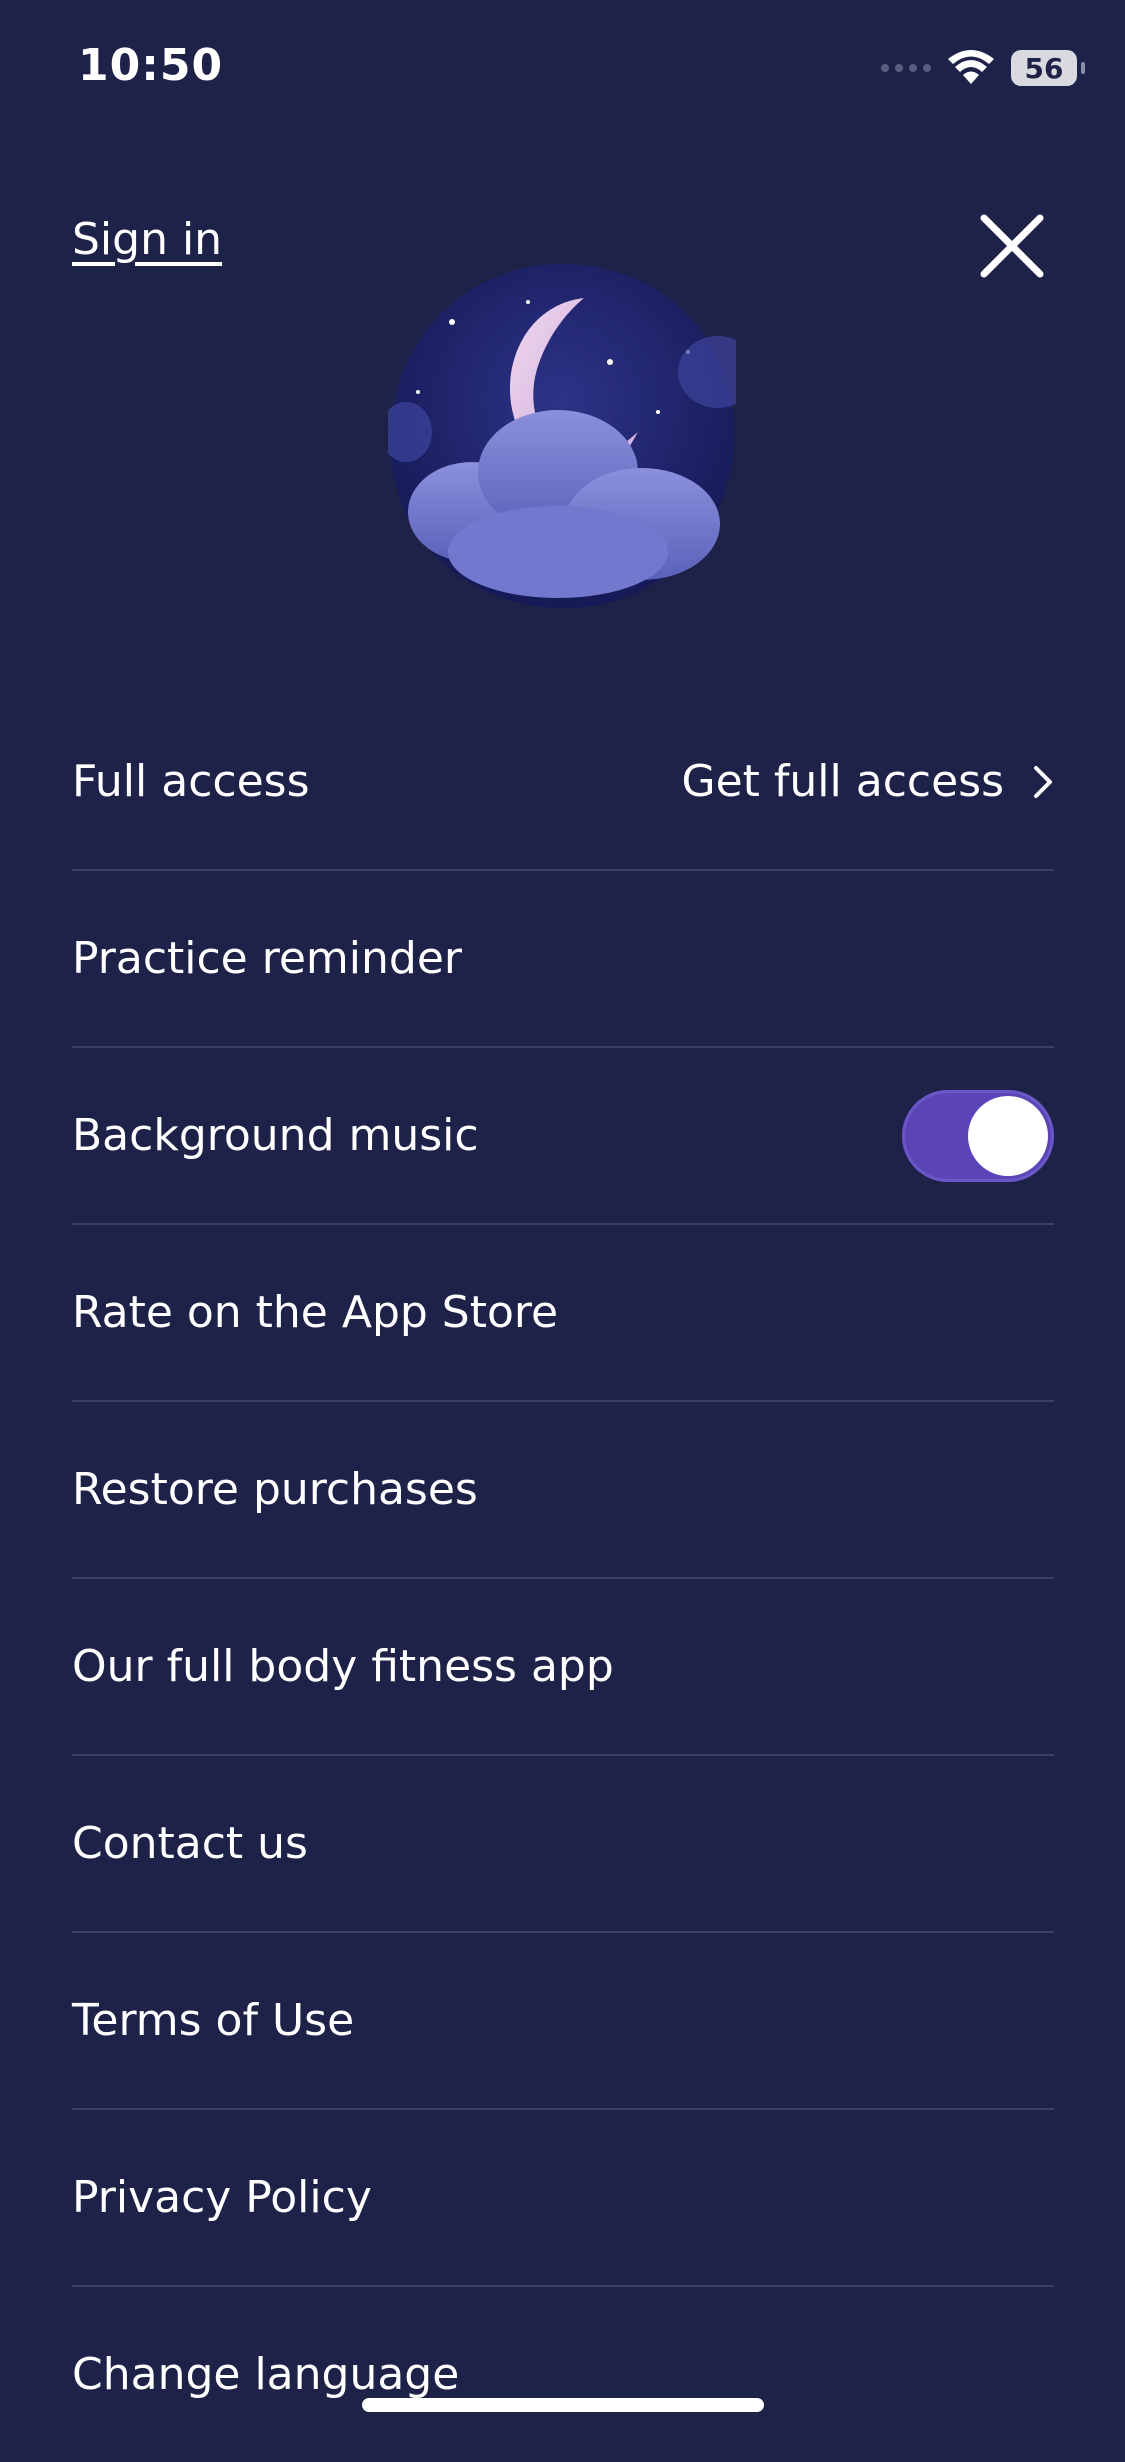  What do you see at coordinates (151, 65) in the screenshot?
I see `status-time: 10:50` at bounding box center [151, 65].